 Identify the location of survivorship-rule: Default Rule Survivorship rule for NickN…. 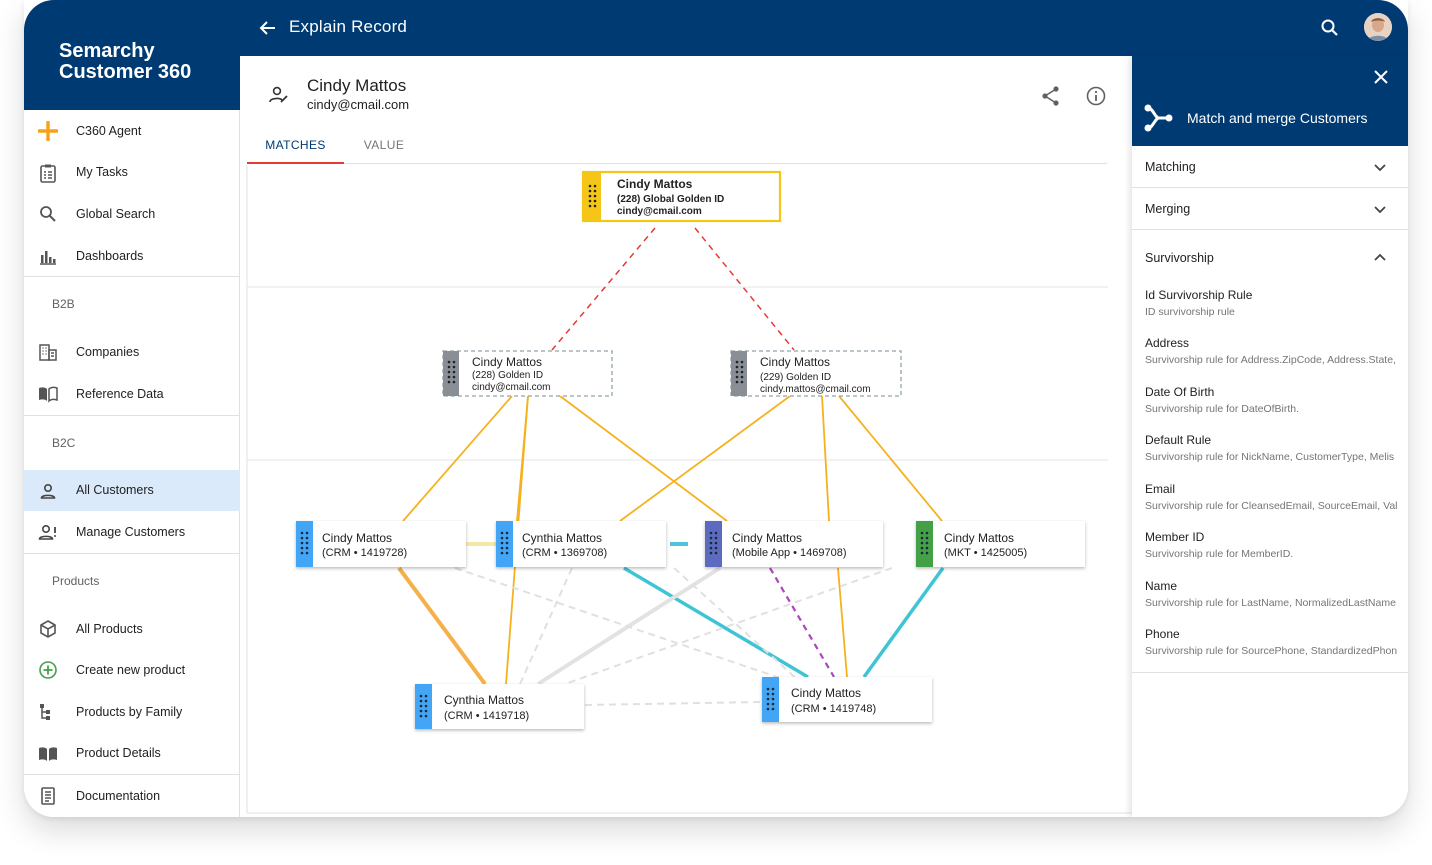
(1276, 448).